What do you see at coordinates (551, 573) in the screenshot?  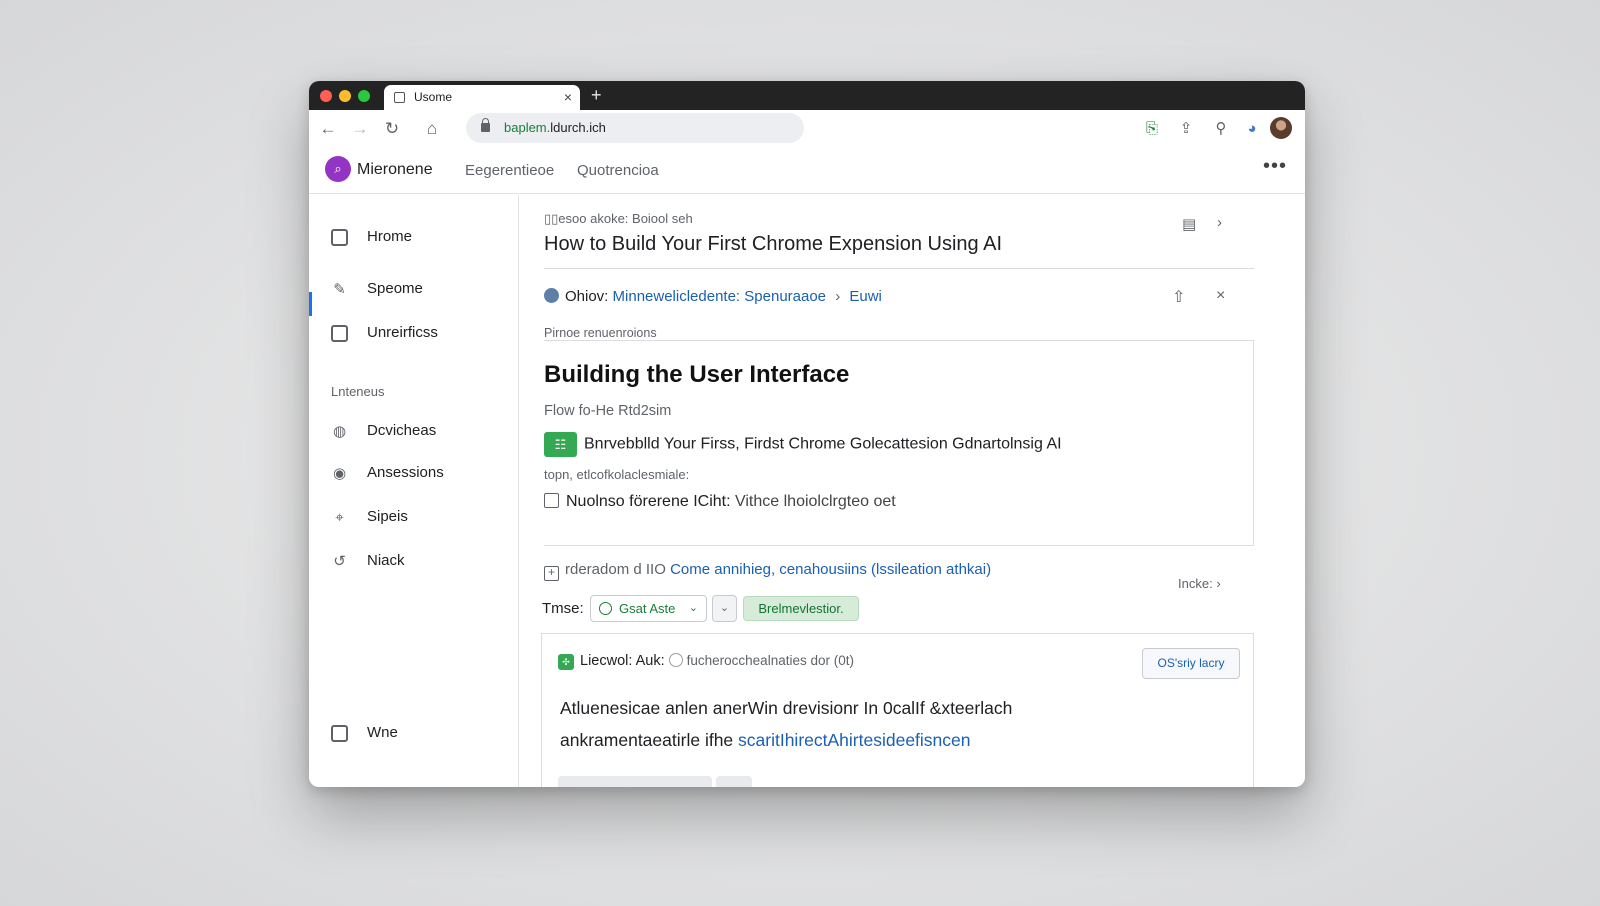 I see `expand-icon: +` at bounding box center [551, 573].